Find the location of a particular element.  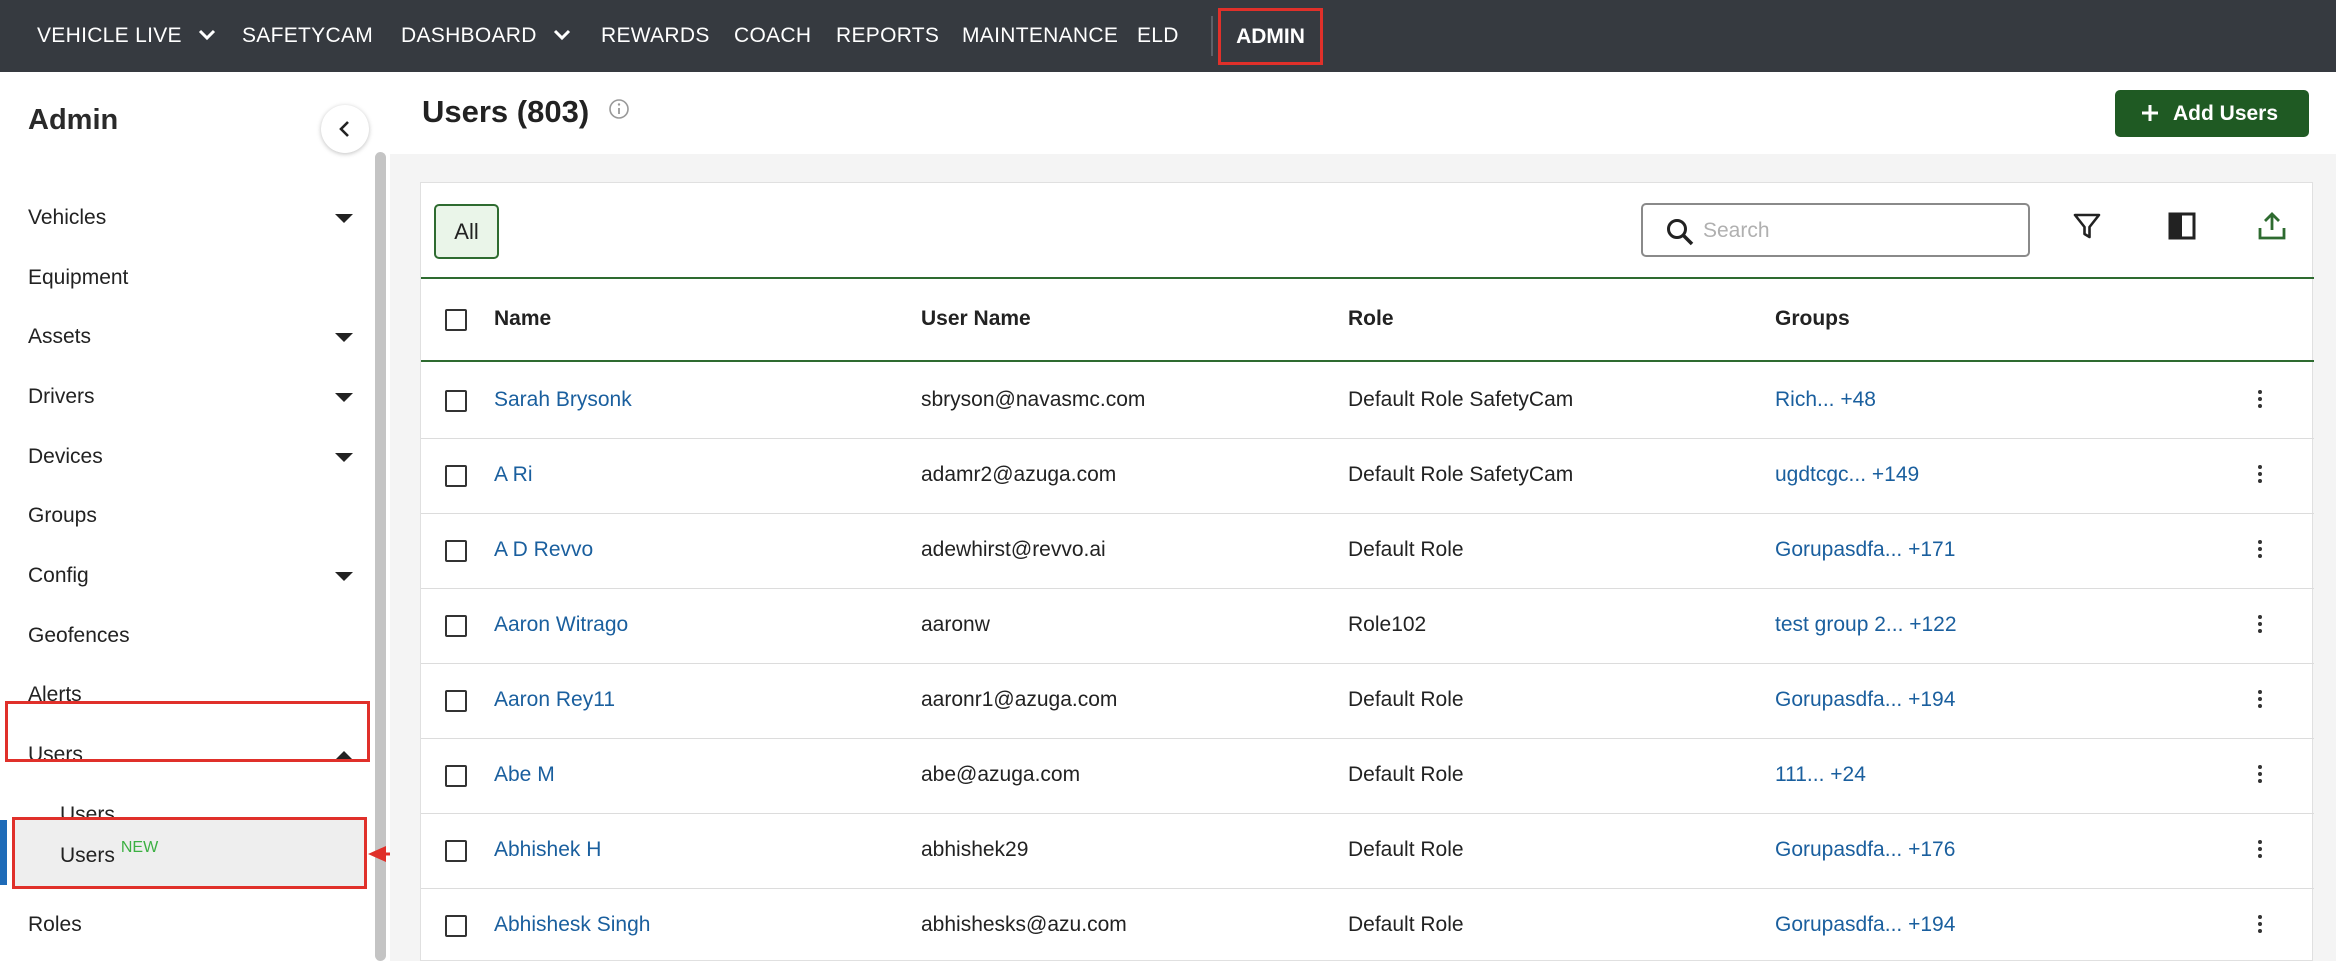

sidebar-item-groups: Groups is located at coordinates (185, 517).